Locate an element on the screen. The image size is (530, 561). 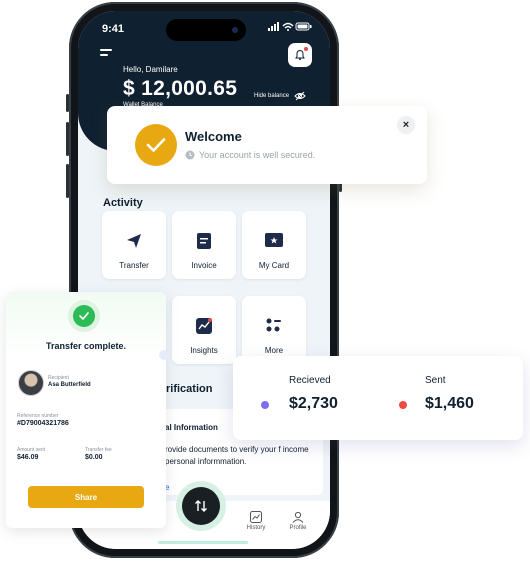
tile-more: More is located at coordinates (274, 330).